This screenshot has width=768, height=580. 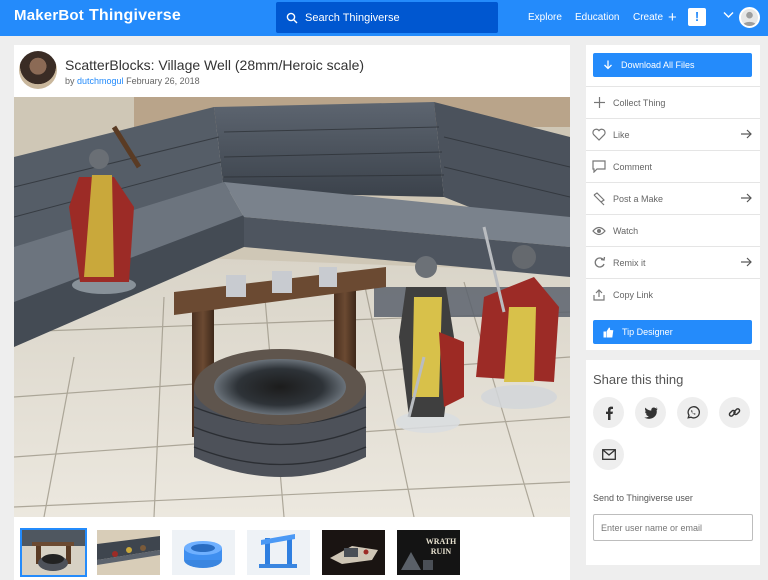 I want to click on search-box: Search Thingiverse, so click(x=387, y=17).